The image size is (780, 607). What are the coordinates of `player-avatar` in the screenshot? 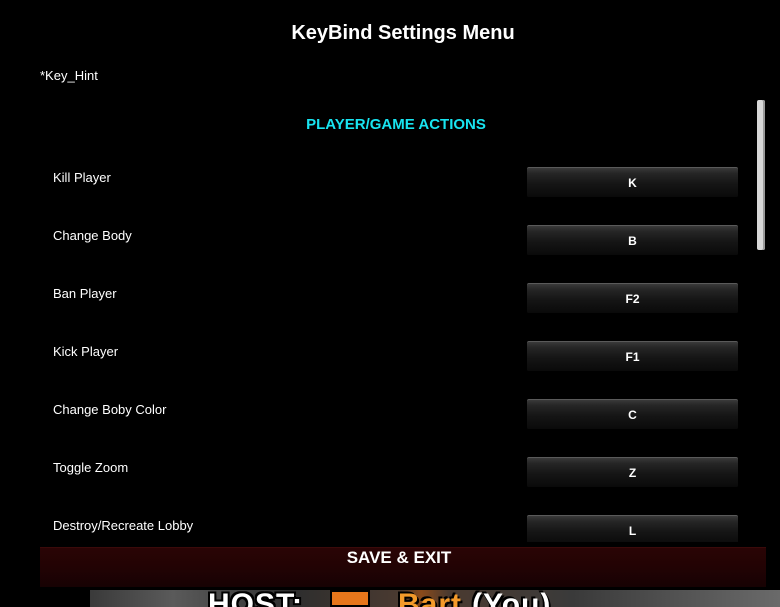 It's located at (350, 598).